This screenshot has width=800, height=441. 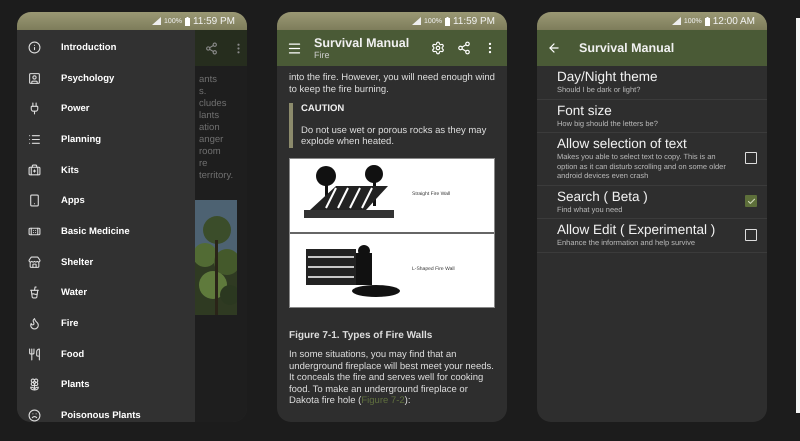 I want to click on setting-title: Search ( Beta ), so click(x=603, y=196).